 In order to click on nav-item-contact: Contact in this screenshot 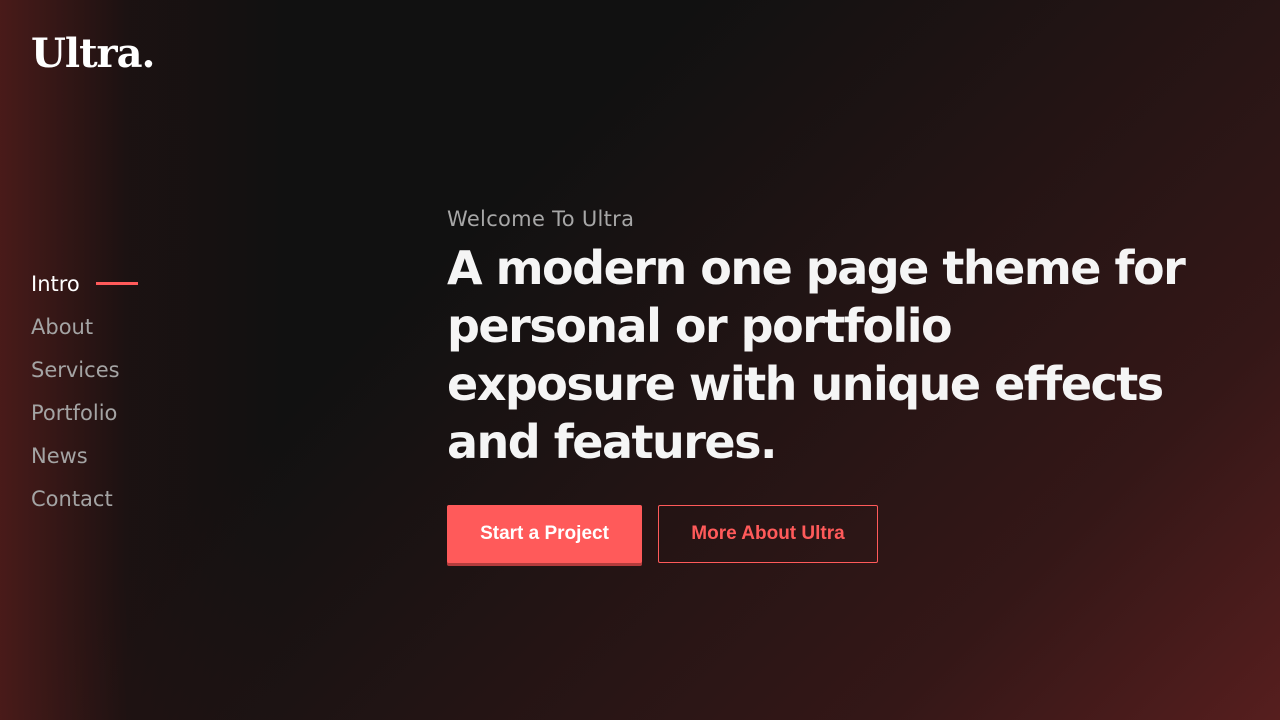, I will do `click(84, 498)`.